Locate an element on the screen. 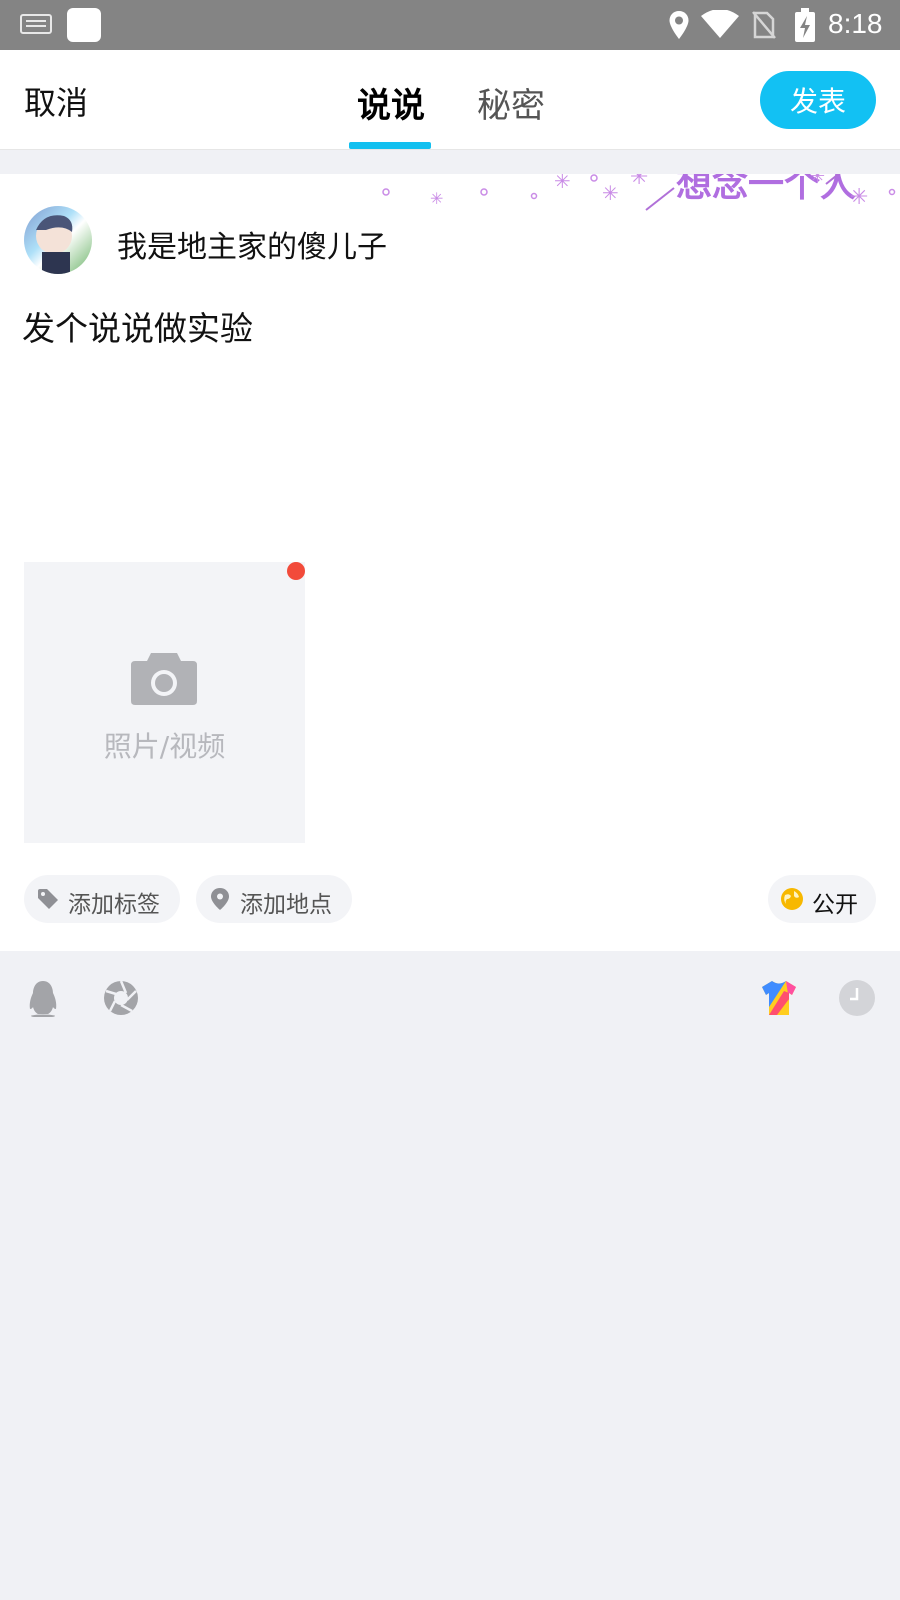 The height and width of the screenshot is (1600, 900). username: 我是地主家的傻儿子 is located at coordinates (252, 247).